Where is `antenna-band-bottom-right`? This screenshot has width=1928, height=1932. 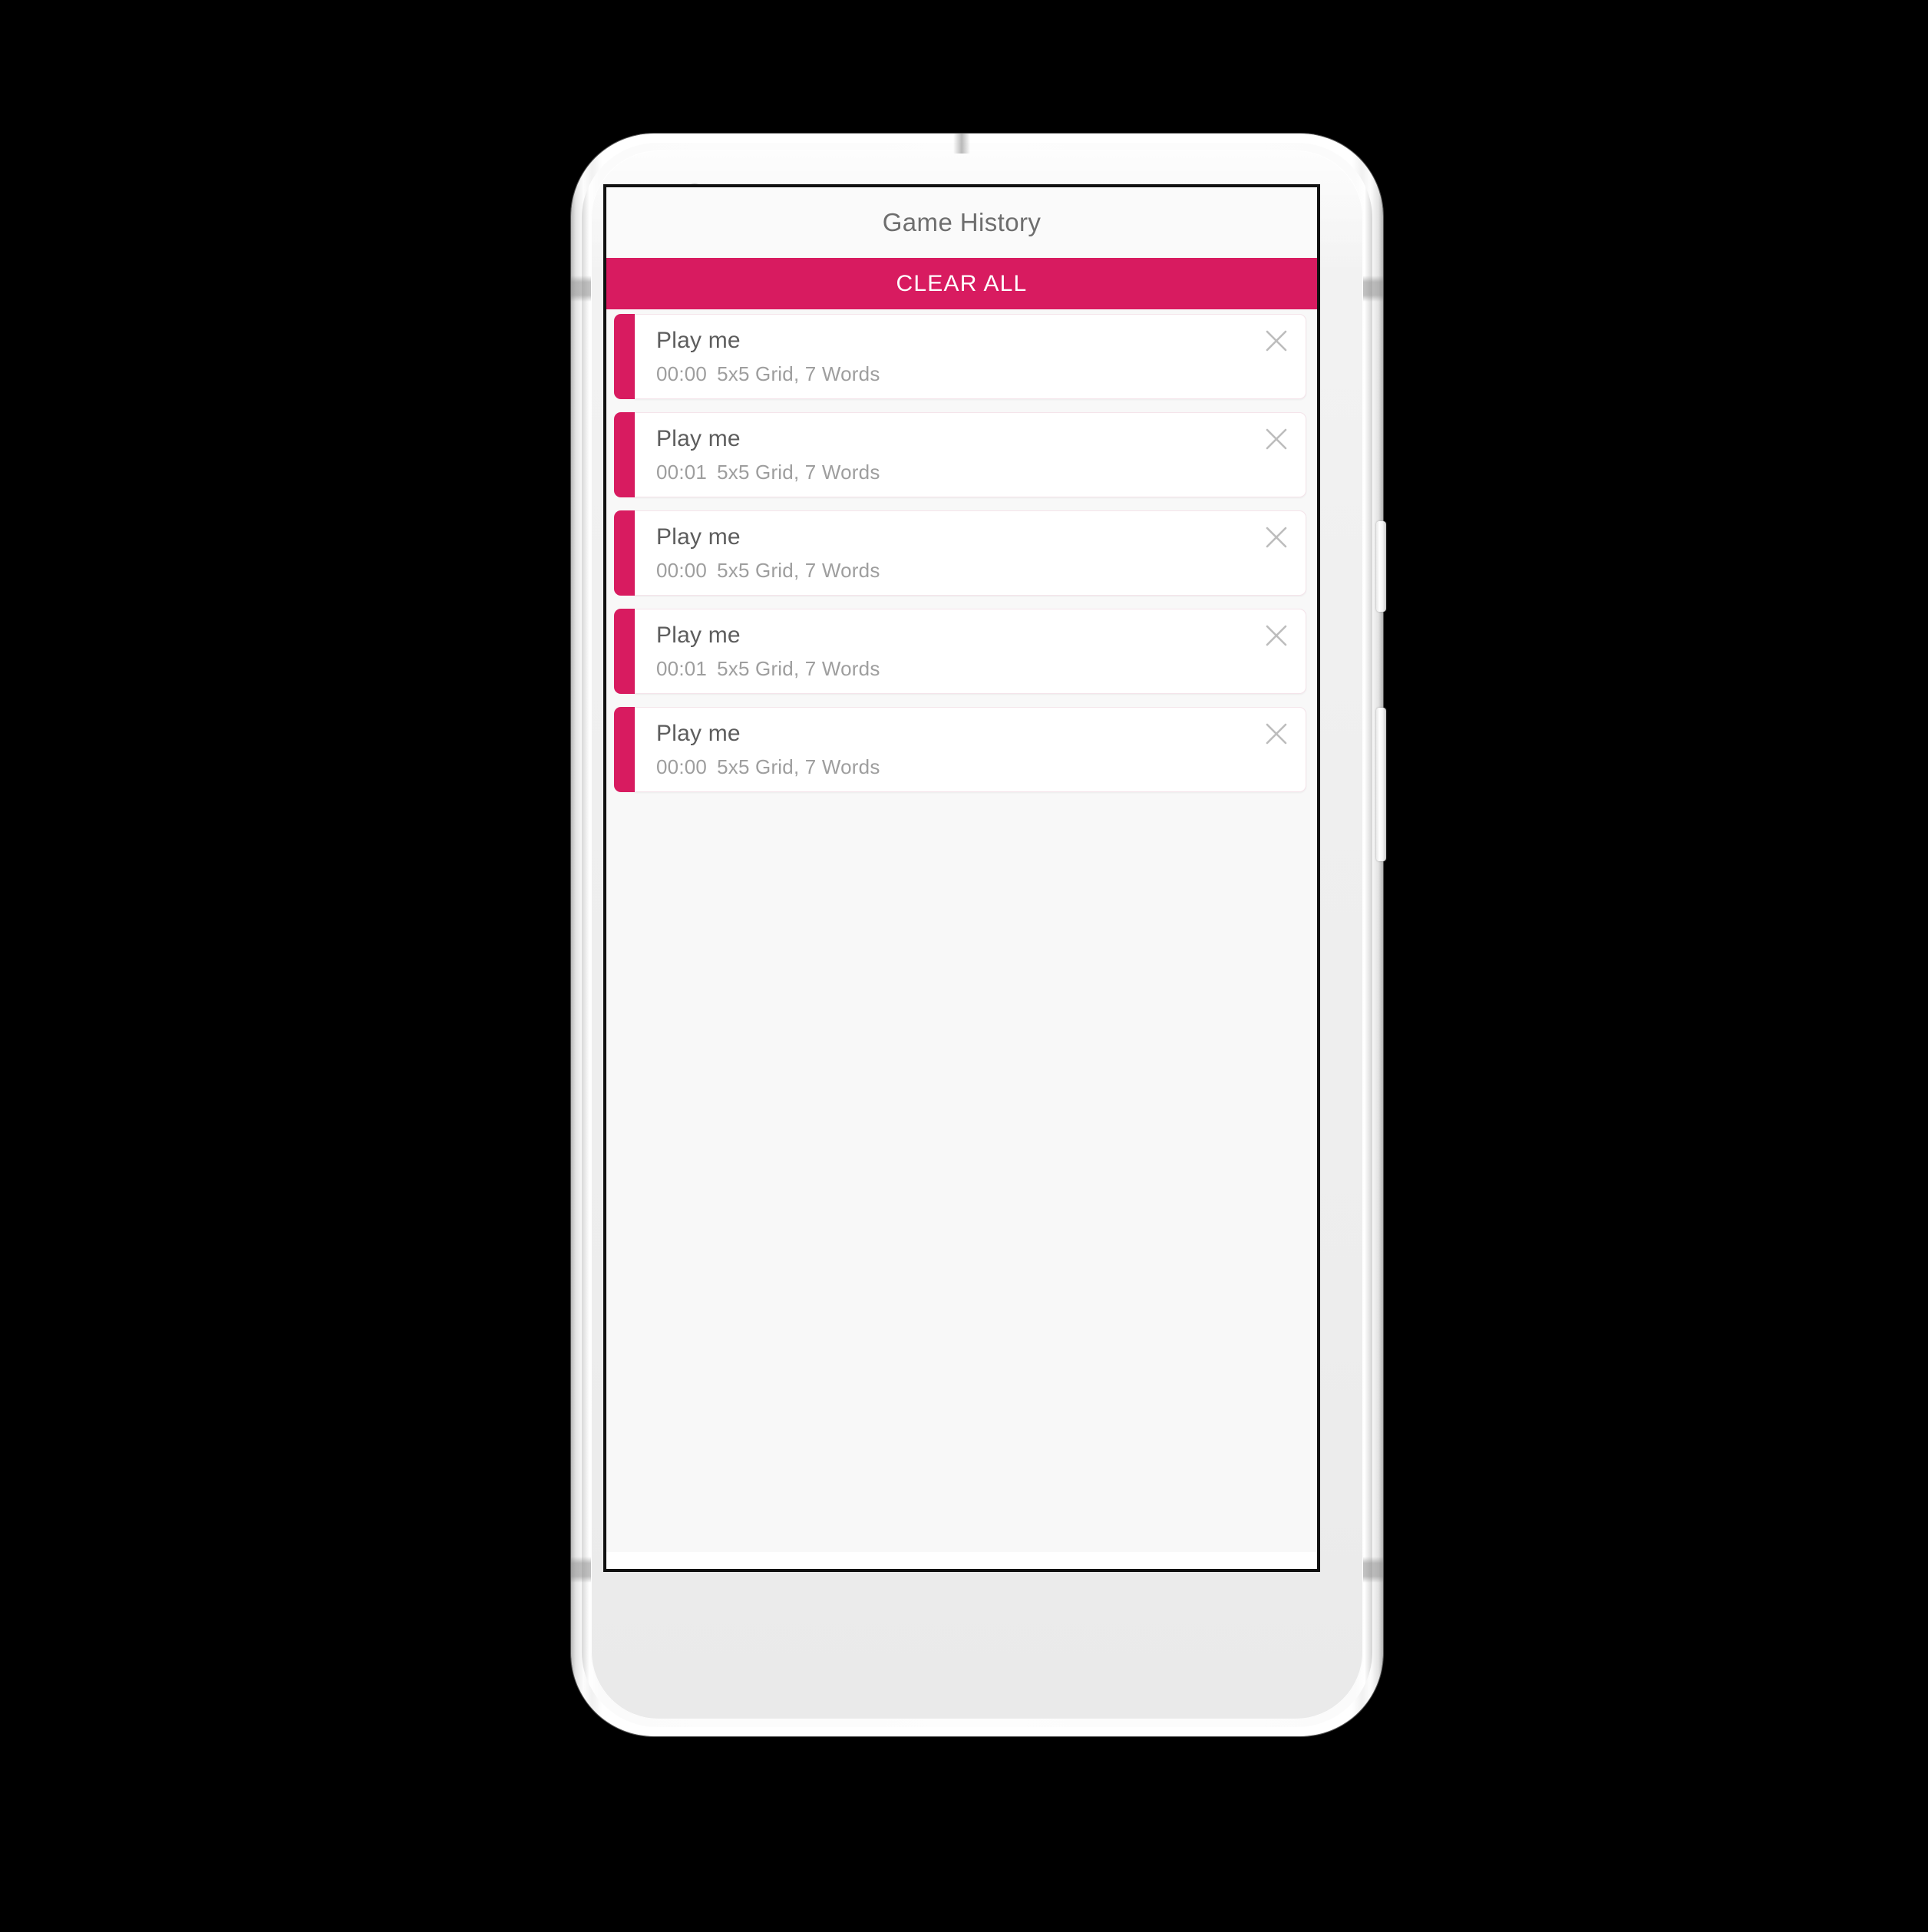
antenna-band-bottom-right is located at coordinates (1373, 1570).